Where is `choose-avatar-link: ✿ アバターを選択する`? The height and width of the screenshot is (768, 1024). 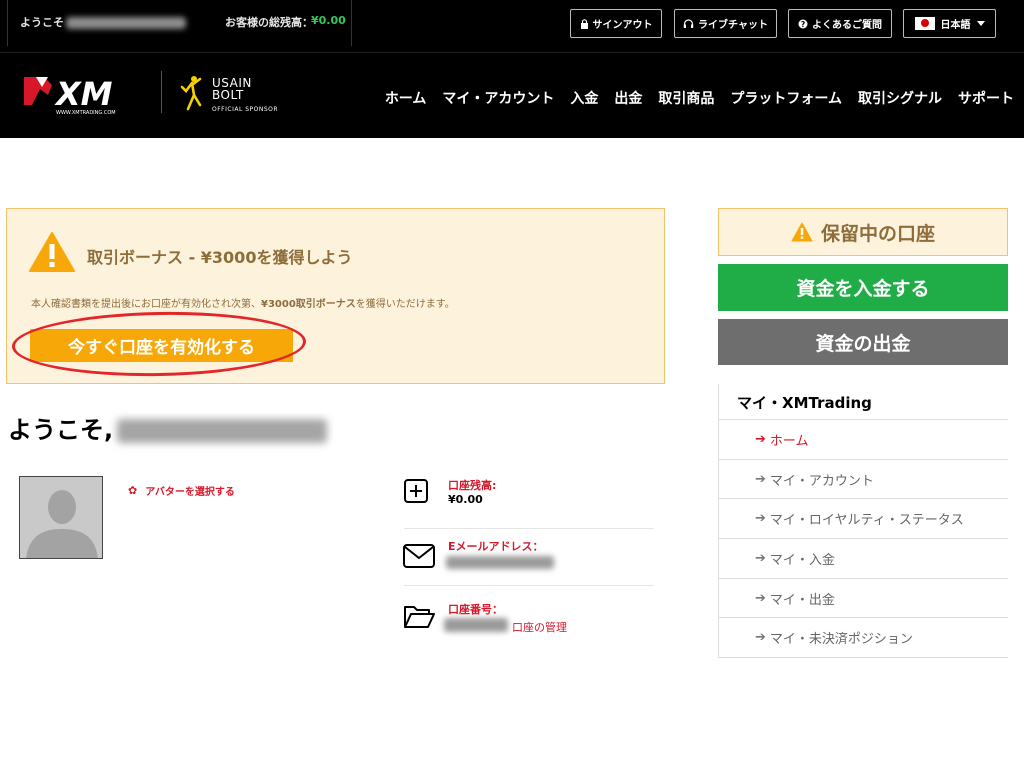
choose-avatar-link: ✿ アバターを選択する is located at coordinates (181, 490).